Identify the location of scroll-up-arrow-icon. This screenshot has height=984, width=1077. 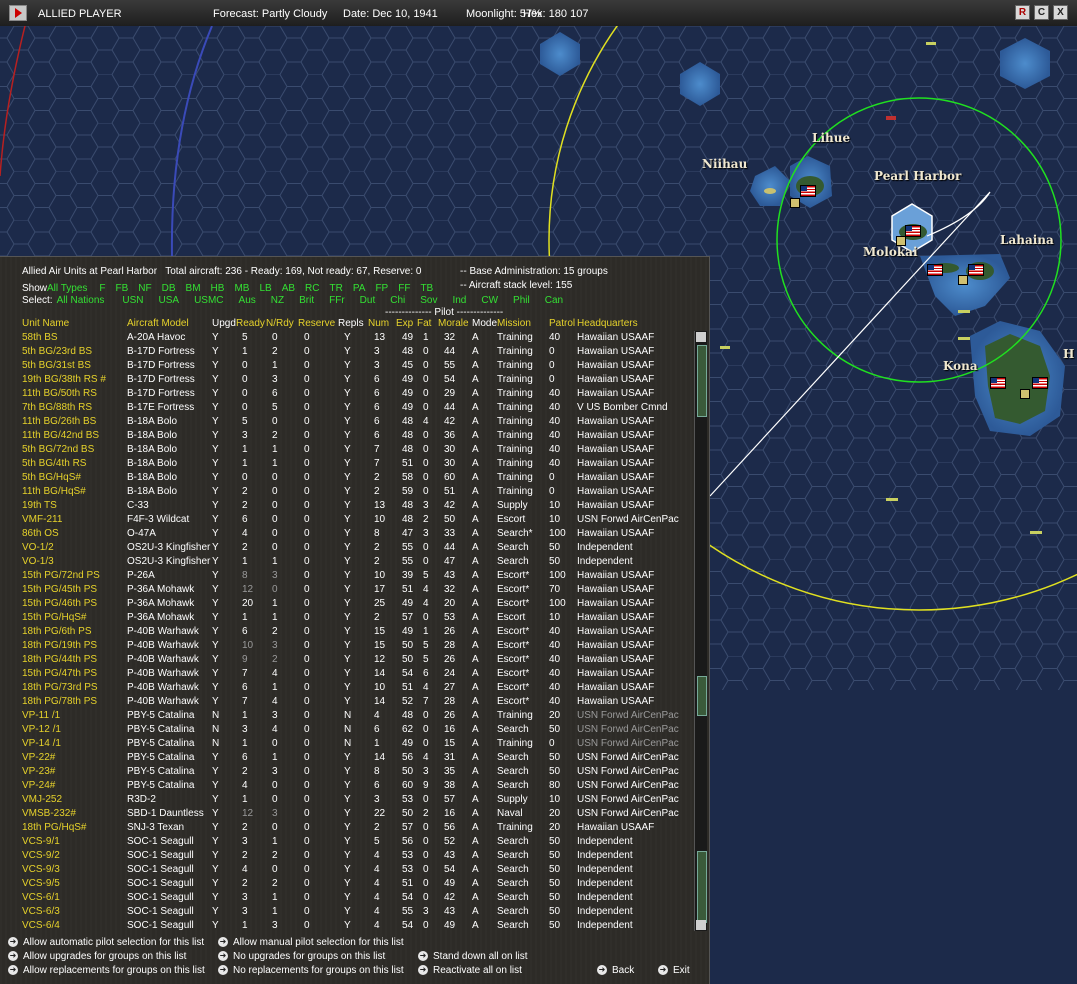
(701, 337).